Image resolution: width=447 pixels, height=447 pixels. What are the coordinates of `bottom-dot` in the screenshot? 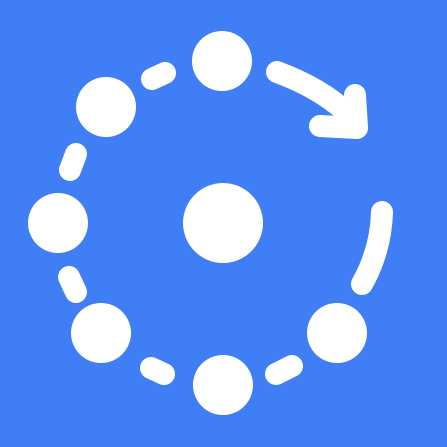 It's located at (223, 385).